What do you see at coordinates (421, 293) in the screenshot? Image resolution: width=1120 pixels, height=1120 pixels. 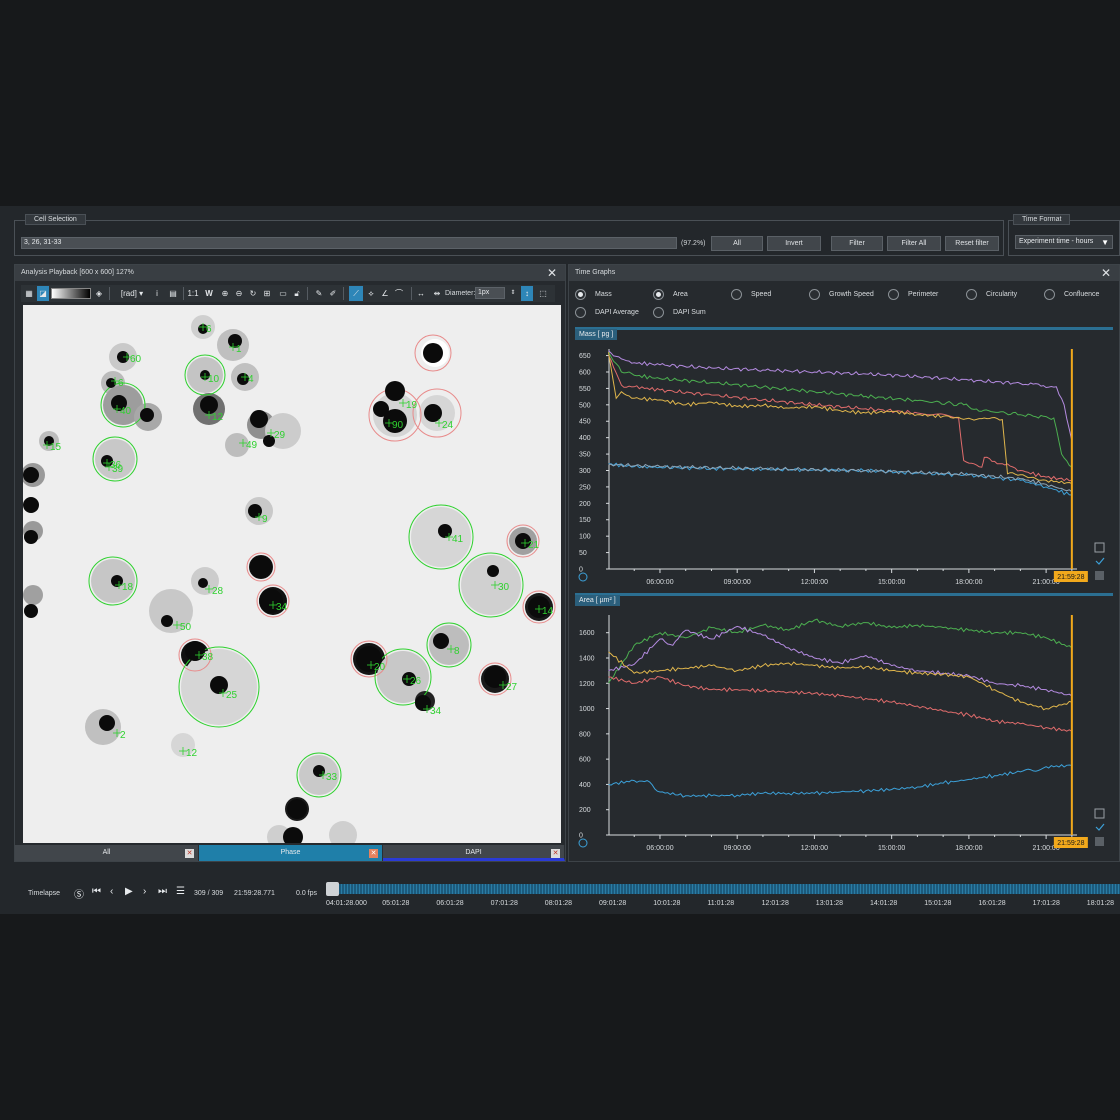 I see `expand-horizontal-icon: ↔` at bounding box center [421, 293].